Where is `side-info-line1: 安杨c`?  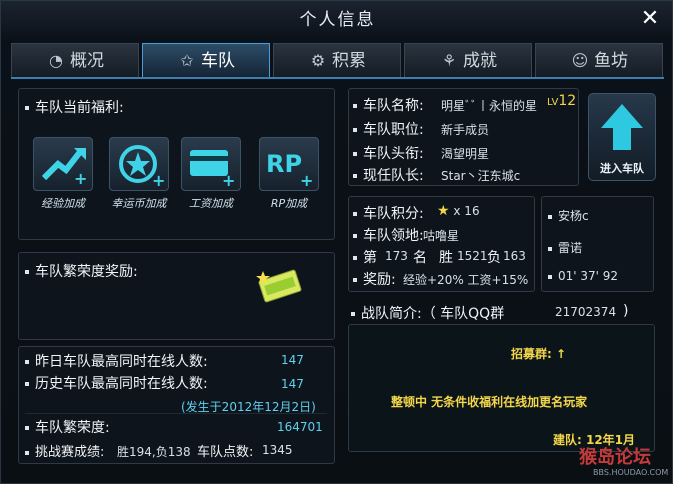 side-info-line1: 安杨c is located at coordinates (568, 215).